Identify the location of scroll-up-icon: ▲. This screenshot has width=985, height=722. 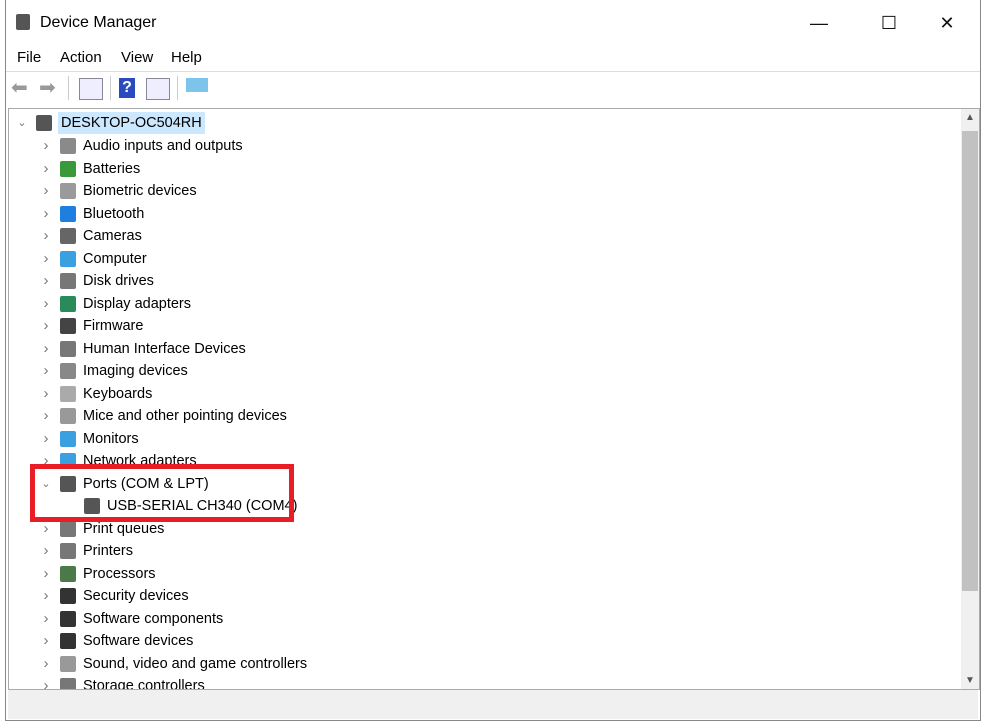
(970, 117).